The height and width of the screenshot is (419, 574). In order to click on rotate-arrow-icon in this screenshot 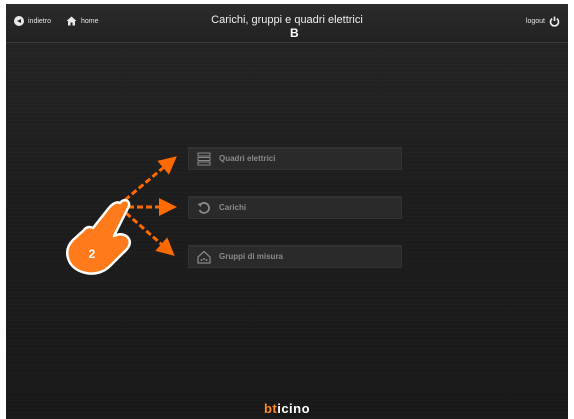, I will do `click(203, 207)`.